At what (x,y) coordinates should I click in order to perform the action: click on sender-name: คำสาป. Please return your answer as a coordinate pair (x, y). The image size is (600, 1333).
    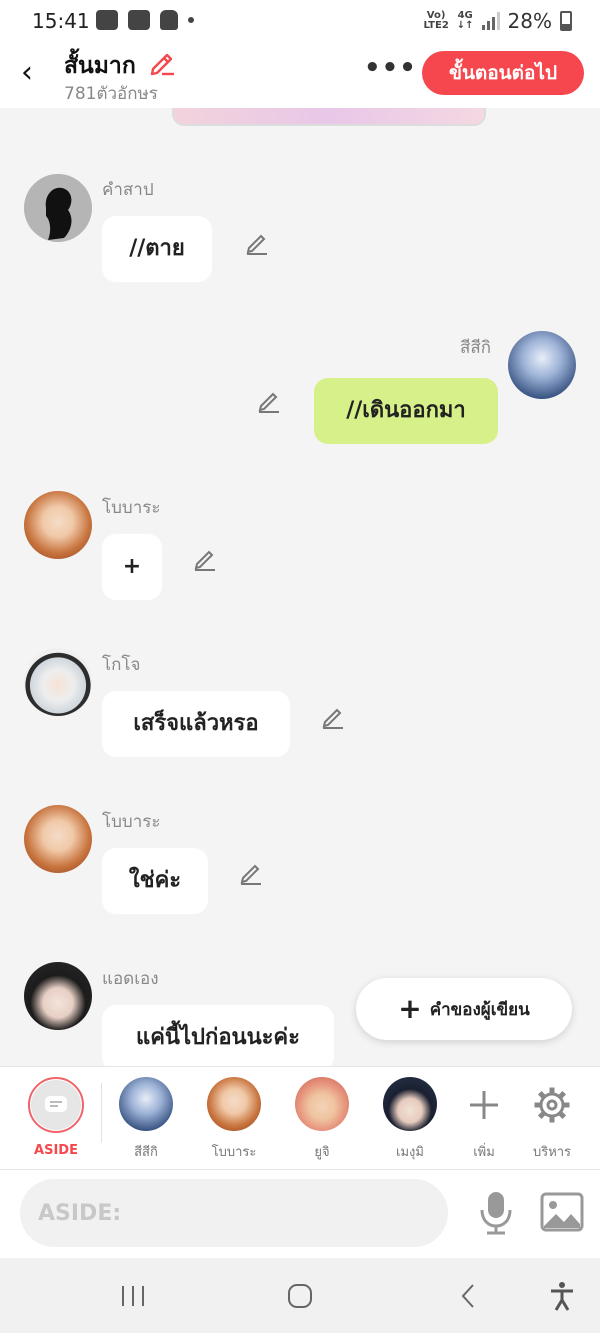
    Looking at the image, I should click on (128, 190).